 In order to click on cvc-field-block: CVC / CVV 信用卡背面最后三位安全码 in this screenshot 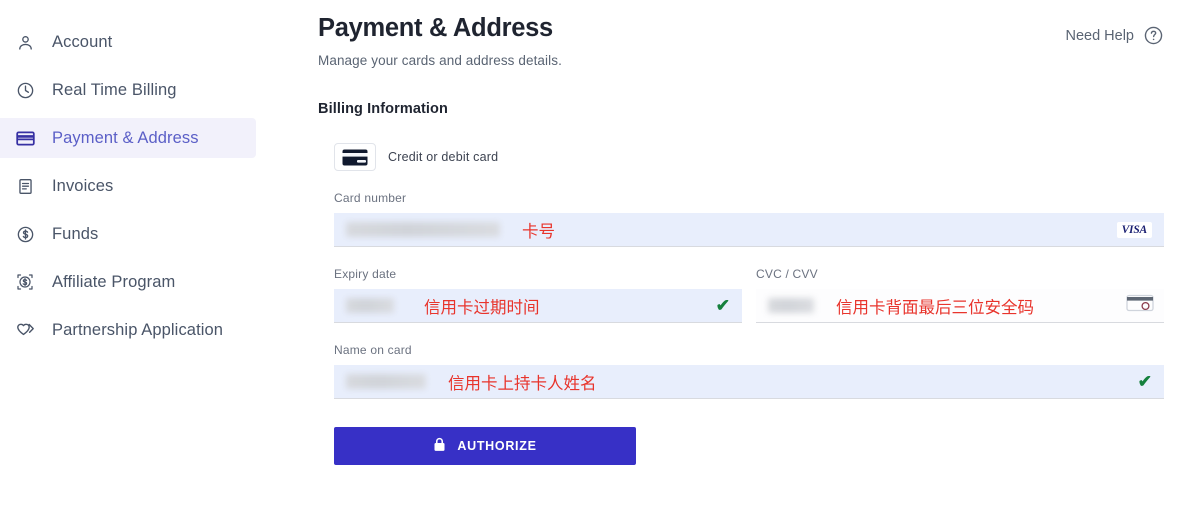, I will do `click(960, 295)`.